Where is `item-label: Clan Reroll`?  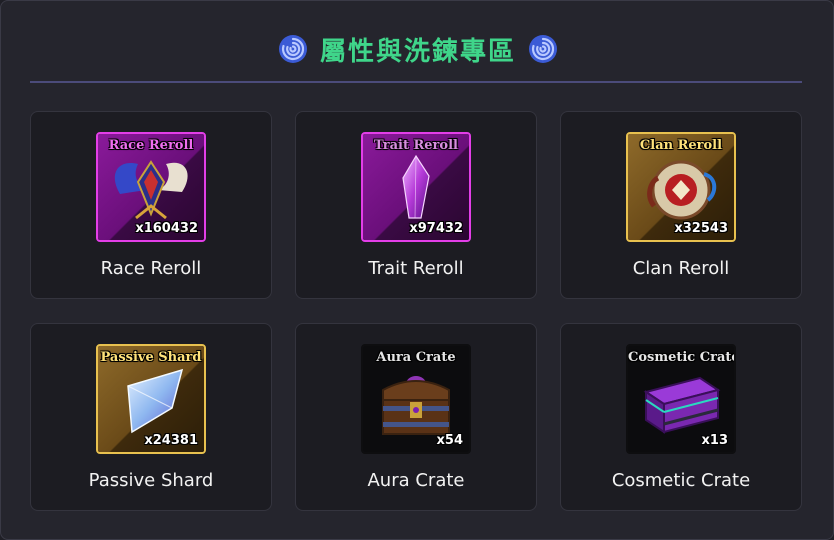 item-label: Clan Reroll is located at coordinates (681, 268).